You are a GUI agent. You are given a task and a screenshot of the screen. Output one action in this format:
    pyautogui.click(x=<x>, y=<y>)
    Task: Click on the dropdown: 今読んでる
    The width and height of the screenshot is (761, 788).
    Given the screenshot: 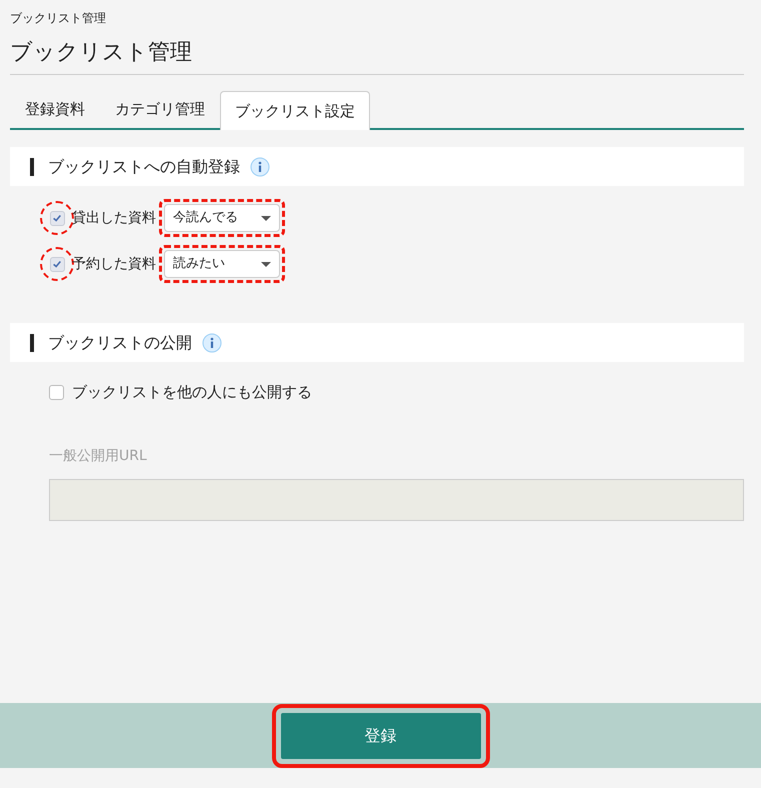 What is the action you would take?
    pyautogui.click(x=222, y=218)
    